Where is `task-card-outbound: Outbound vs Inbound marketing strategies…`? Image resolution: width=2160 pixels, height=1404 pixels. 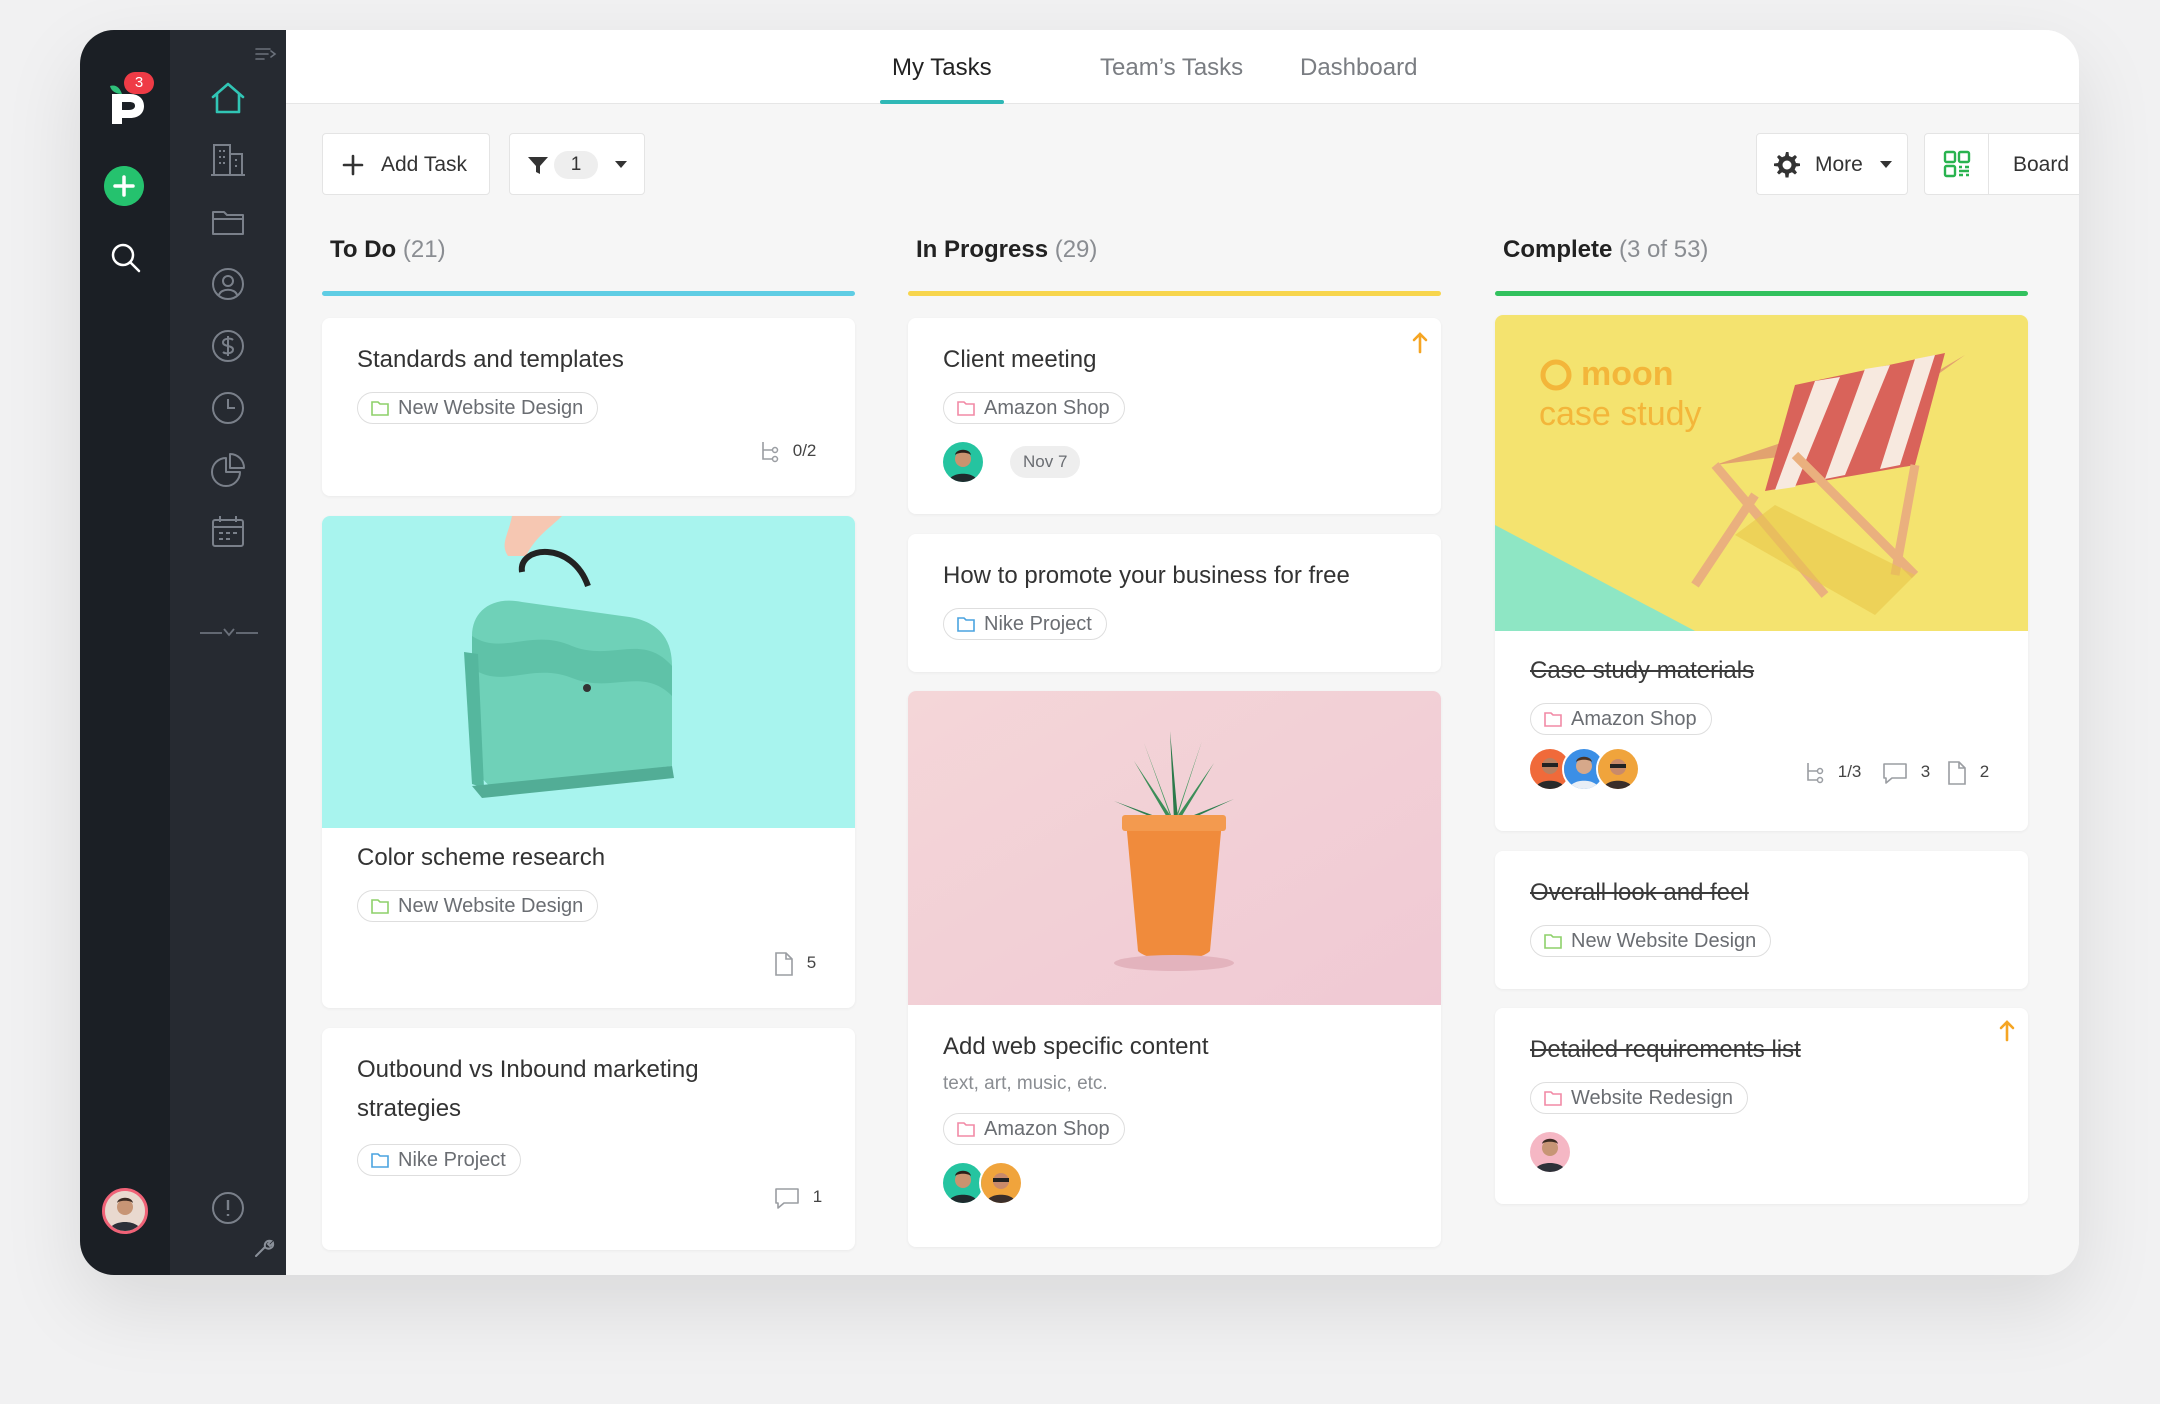 task-card-outbound: Outbound vs Inbound marketing strategies… is located at coordinates (588, 1139).